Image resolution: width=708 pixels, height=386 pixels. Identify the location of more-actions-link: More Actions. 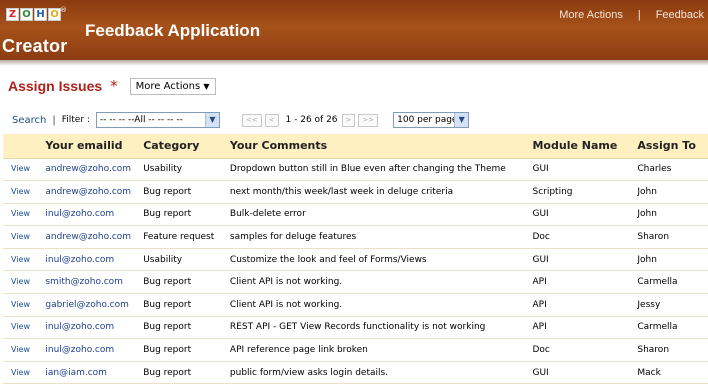
(591, 15).